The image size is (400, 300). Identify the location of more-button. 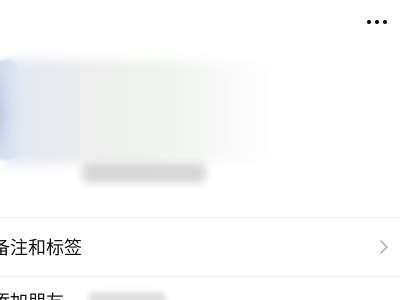
(377, 22).